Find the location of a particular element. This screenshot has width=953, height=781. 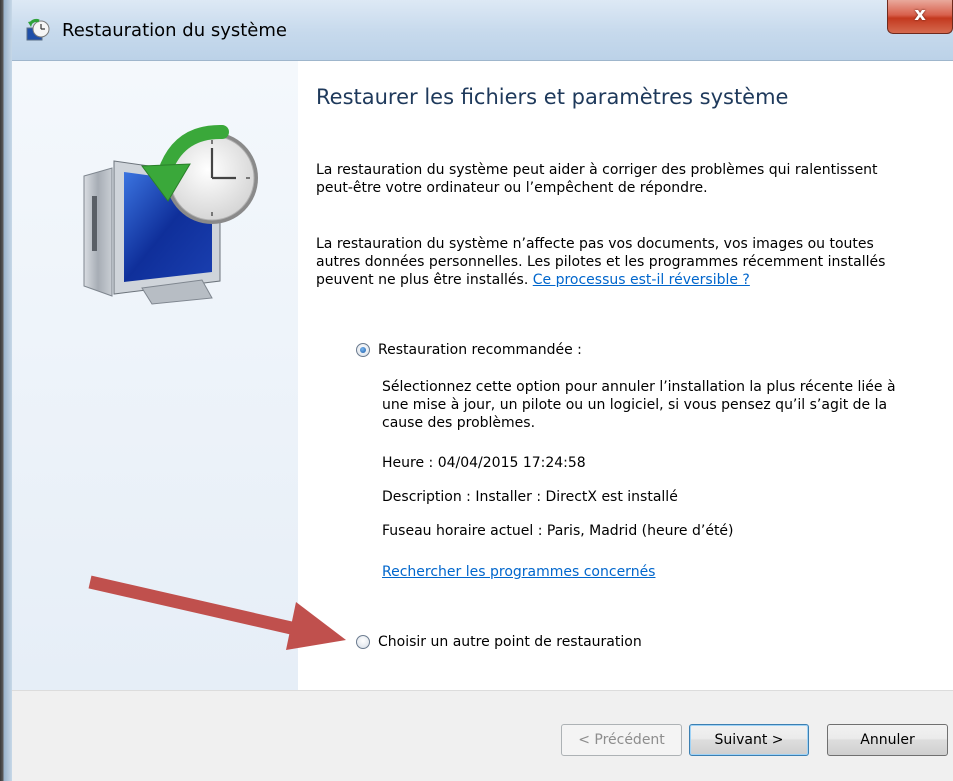

affected-programs-link-row: Rechercher les programmes concernés is located at coordinates (642, 572).